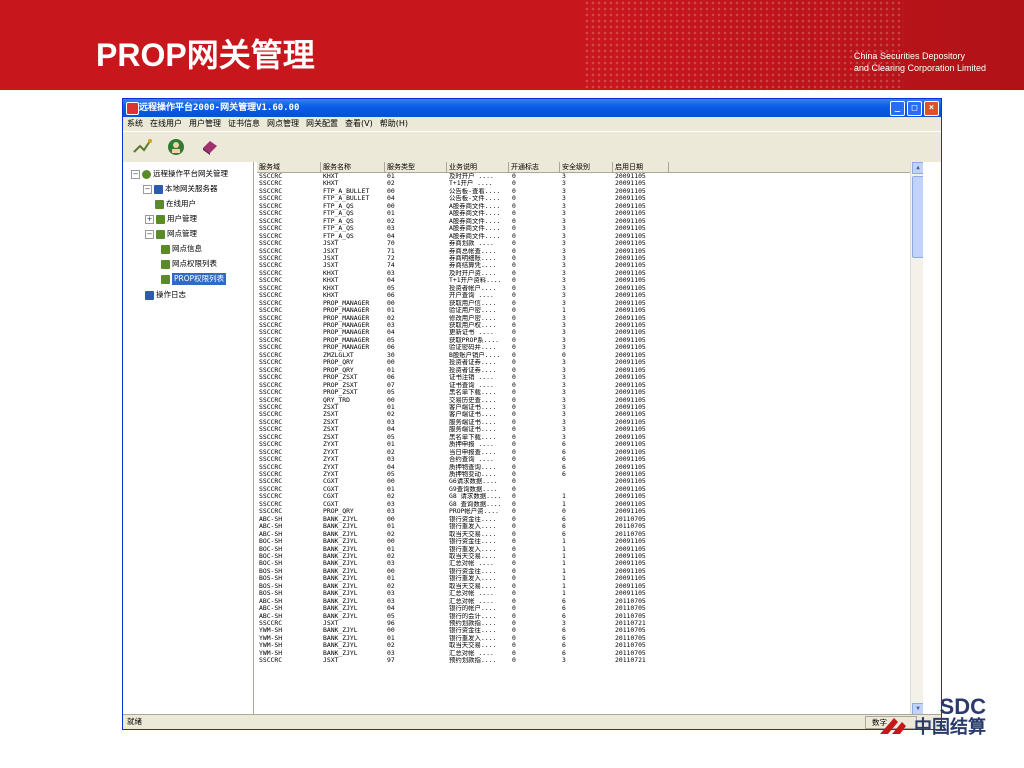 The height and width of the screenshot is (768, 1024). What do you see at coordinates (590, 236) in the screenshot?
I see `table-row: SSCCRC FTP_A_QS 04 A股券商文件.... 0 3 20091105` at bounding box center [590, 236].